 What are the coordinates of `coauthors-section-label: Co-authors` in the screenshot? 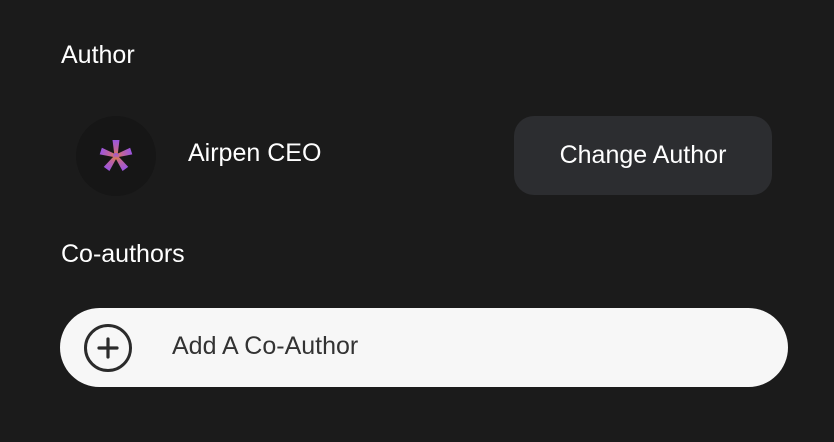 It's located at (123, 254).